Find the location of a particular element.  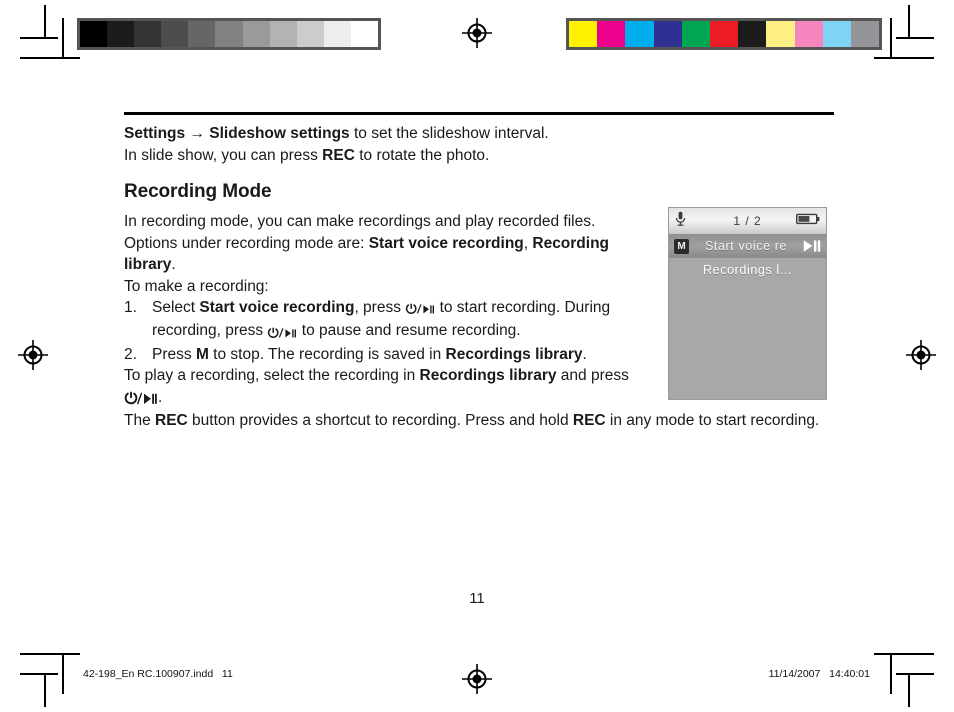

menu-item-start-voice-recording: M Start voice re is located at coordinates (747, 246).